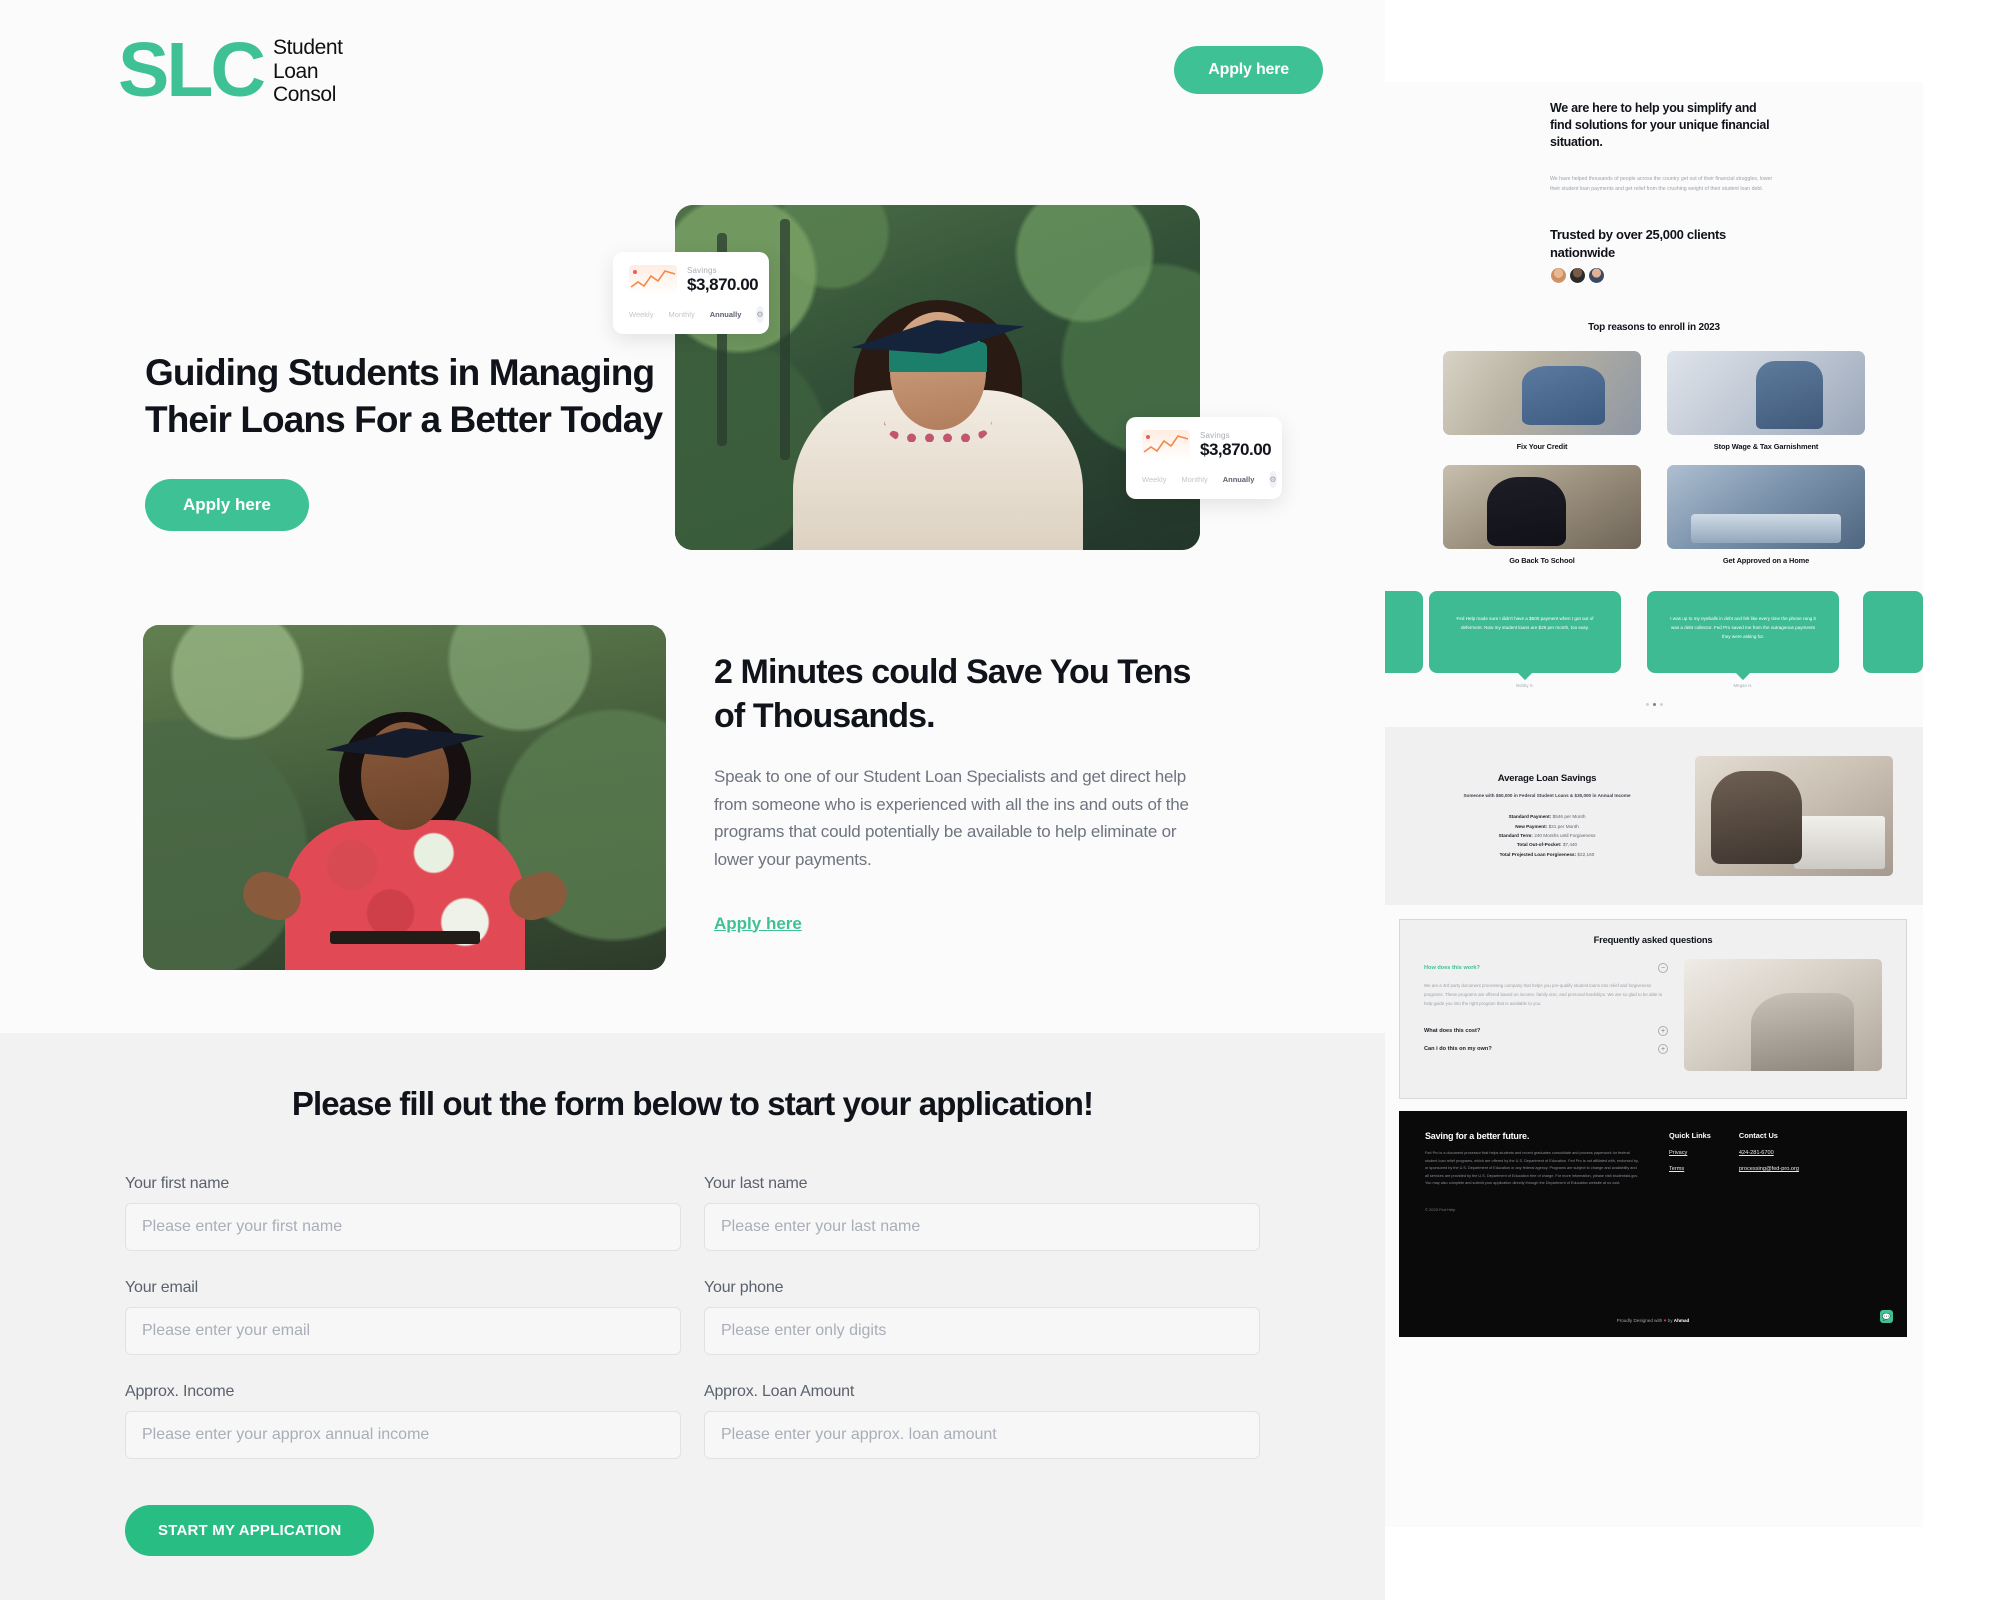  I want to click on savings-card-meta: Savings $3,870.00, so click(1236, 445).